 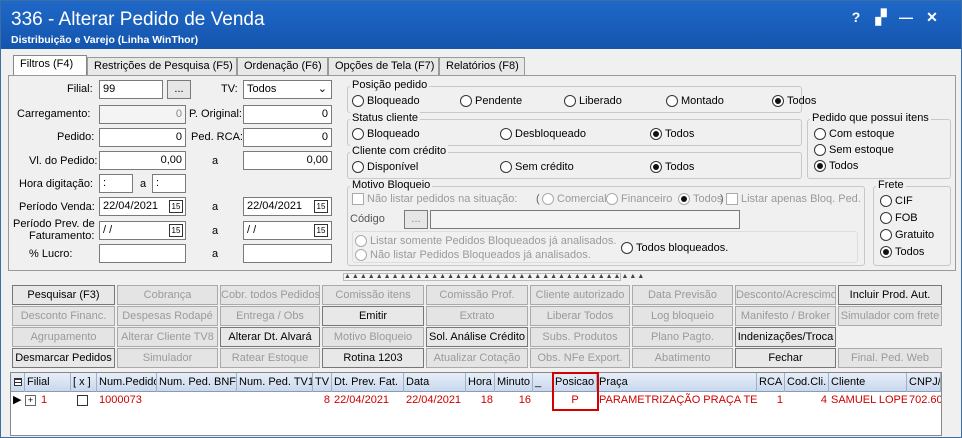 What do you see at coordinates (270, 316) in the screenshot?
I see `button-entrega-obs: Entrega / Obs` at bounding box center [270, 316].